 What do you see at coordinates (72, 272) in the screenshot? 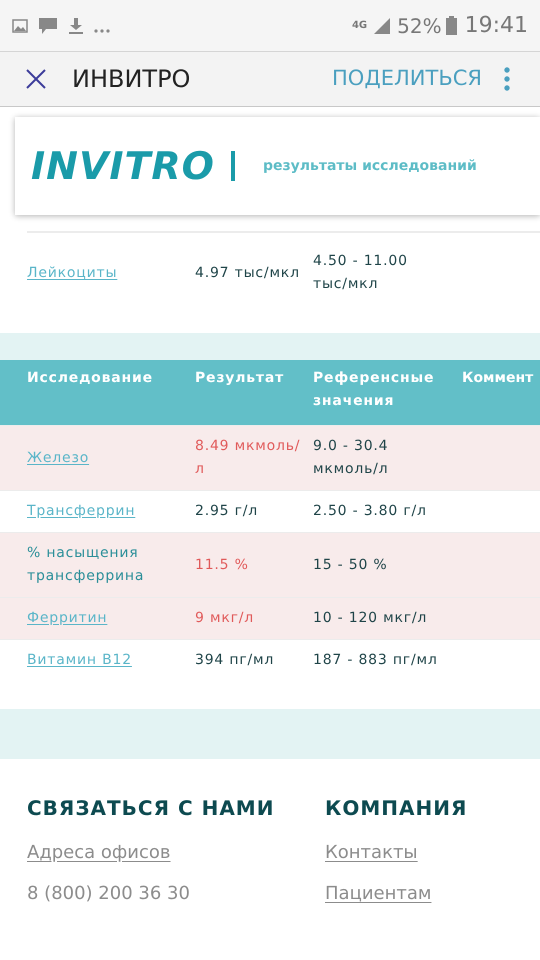
I see `test-link: Лейкоциты` at bounding box center [72, 272].